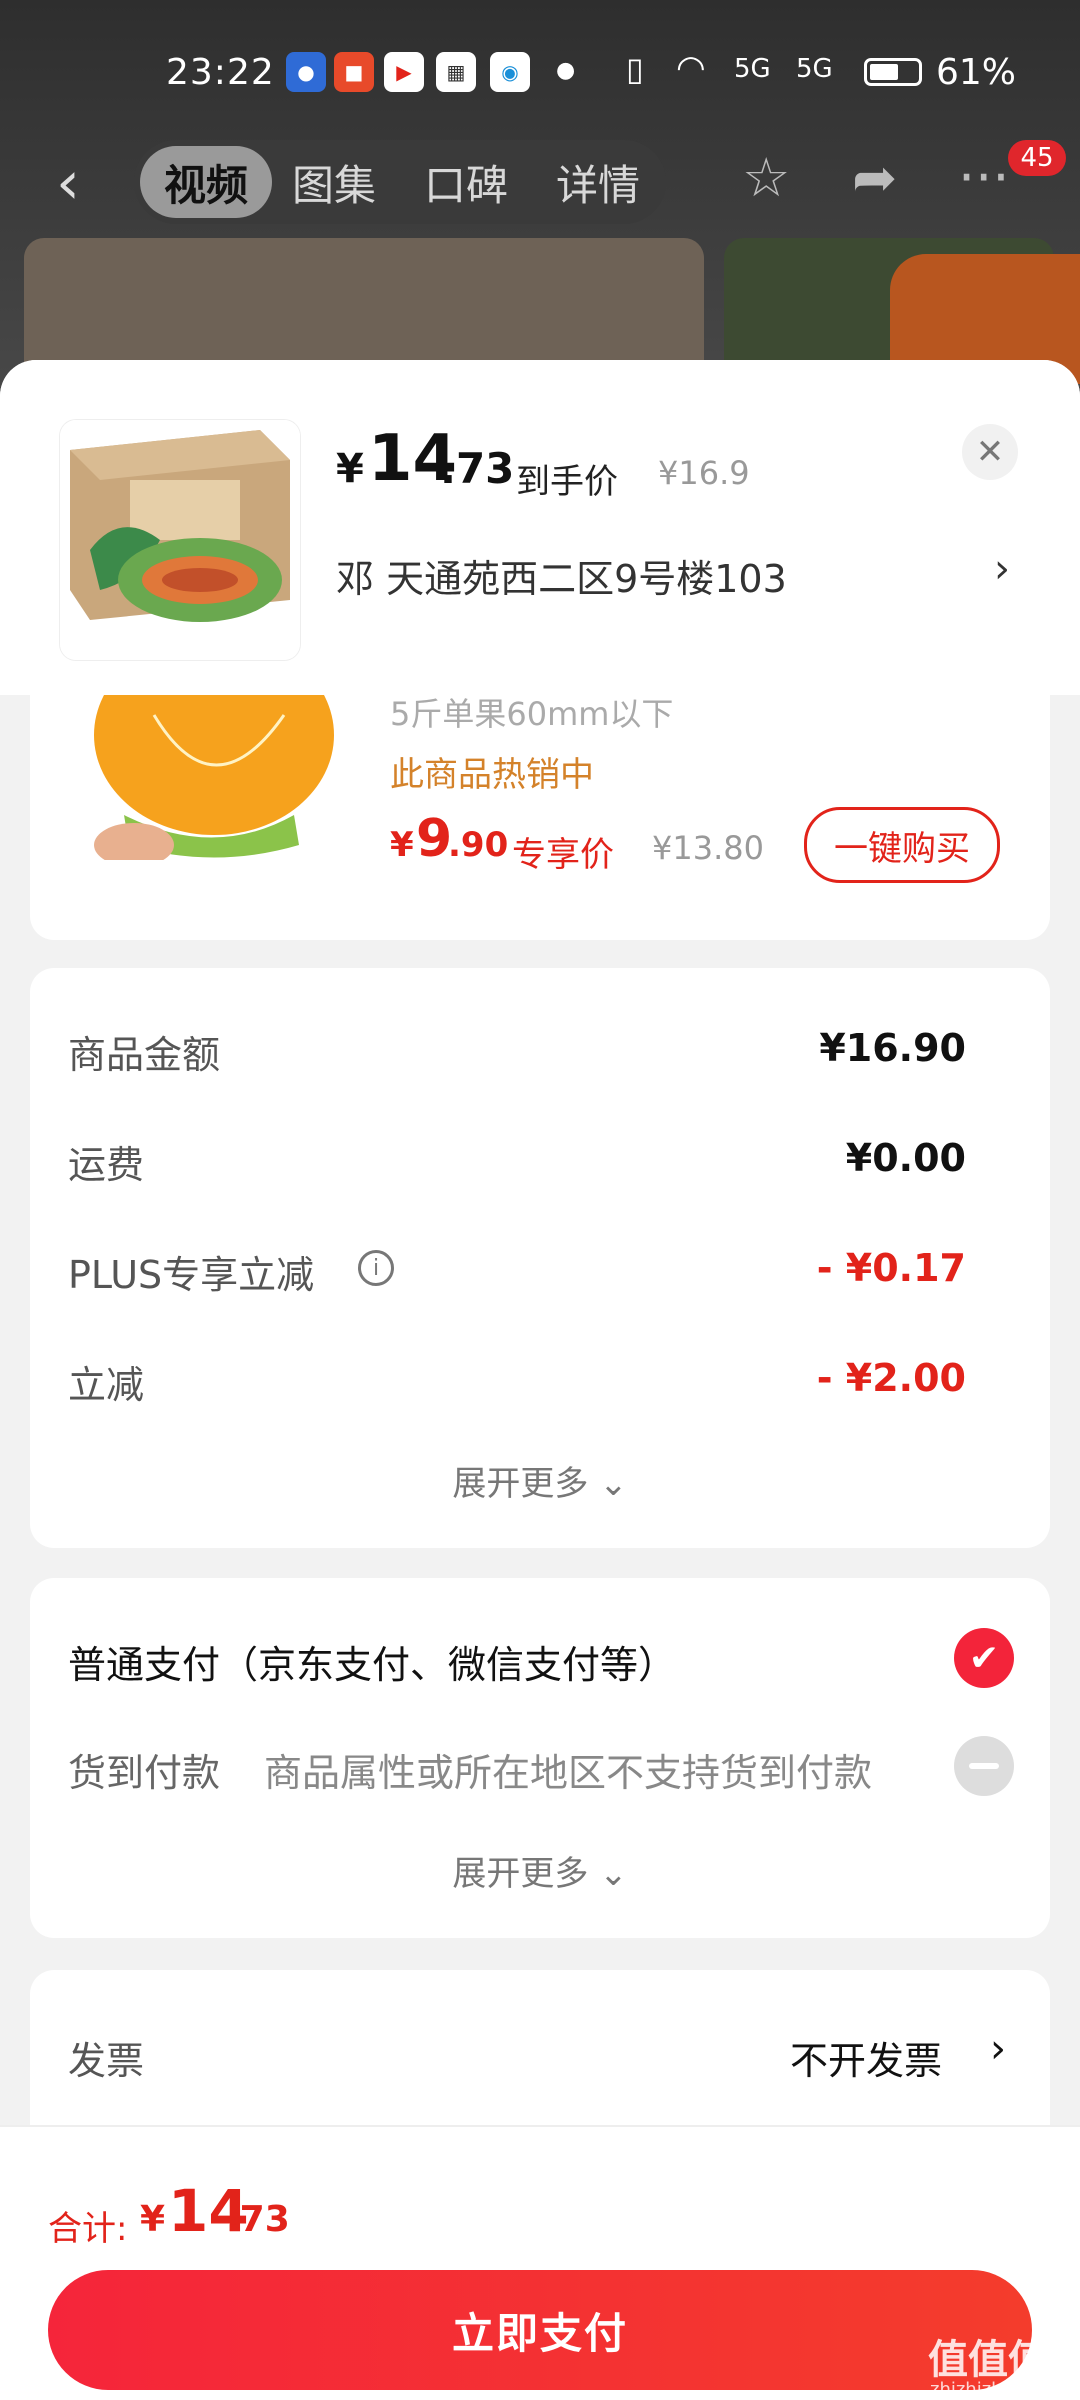 Image resolution: width=1080 pixels, height=2400 pixels. What do you see at coordinates (153, 2219) in the screenshot?
I see `total-currency: ¥` at bounding box center [153, 2219].